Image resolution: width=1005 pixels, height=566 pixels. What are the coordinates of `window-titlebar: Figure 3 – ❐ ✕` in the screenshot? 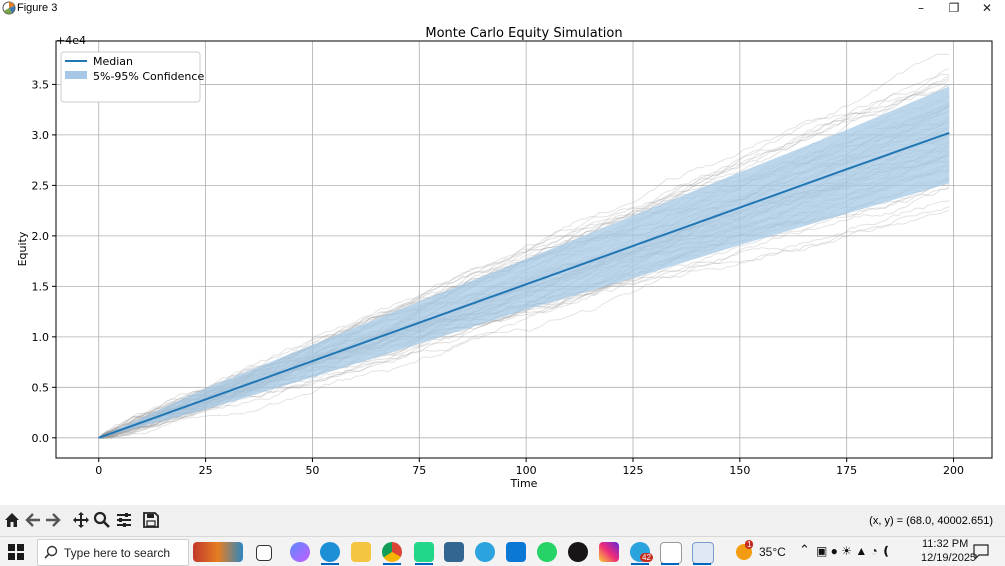 It's located at (502, 8).